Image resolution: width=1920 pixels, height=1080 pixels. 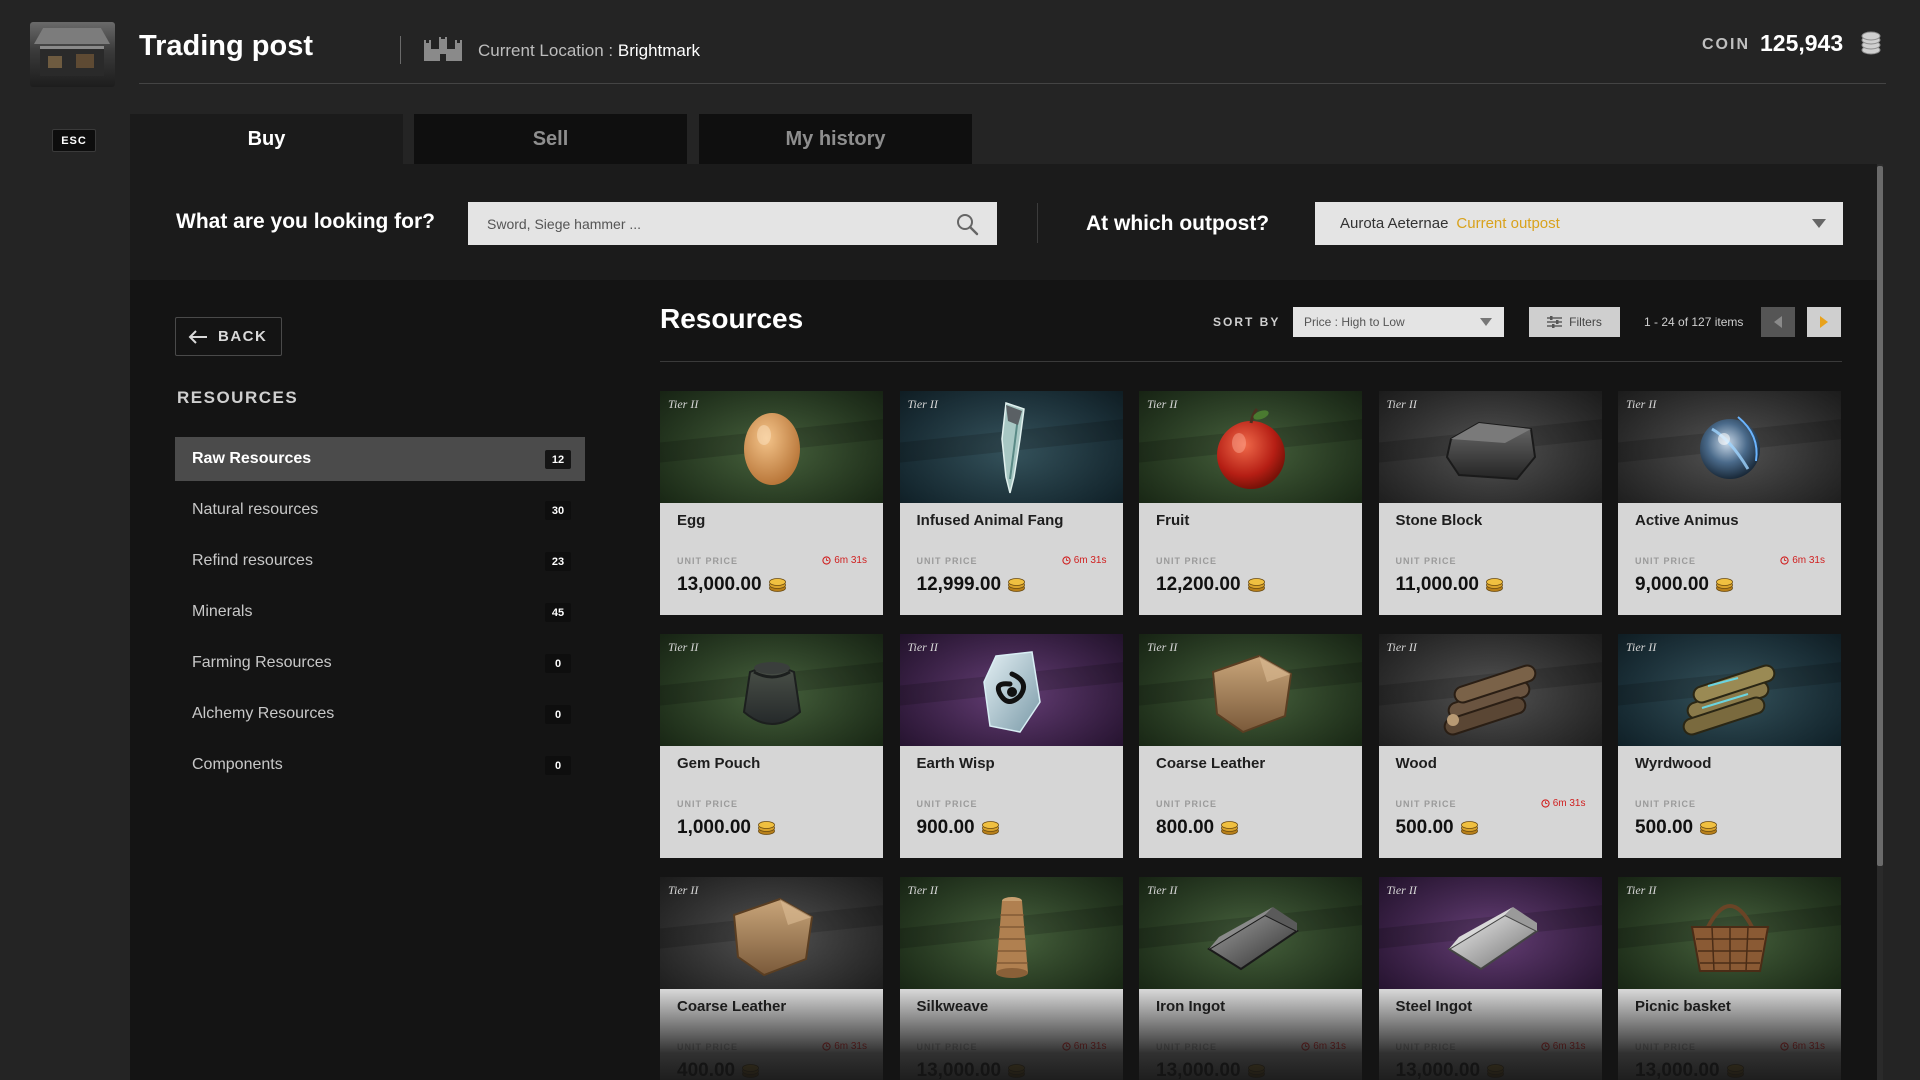 What do you see at coordinates (771, 503) in the screenshot?
I see `item-card: Tier II Egg UNIT PRICE 6m 31s 13,000.00` at bounding box center [771, 503].